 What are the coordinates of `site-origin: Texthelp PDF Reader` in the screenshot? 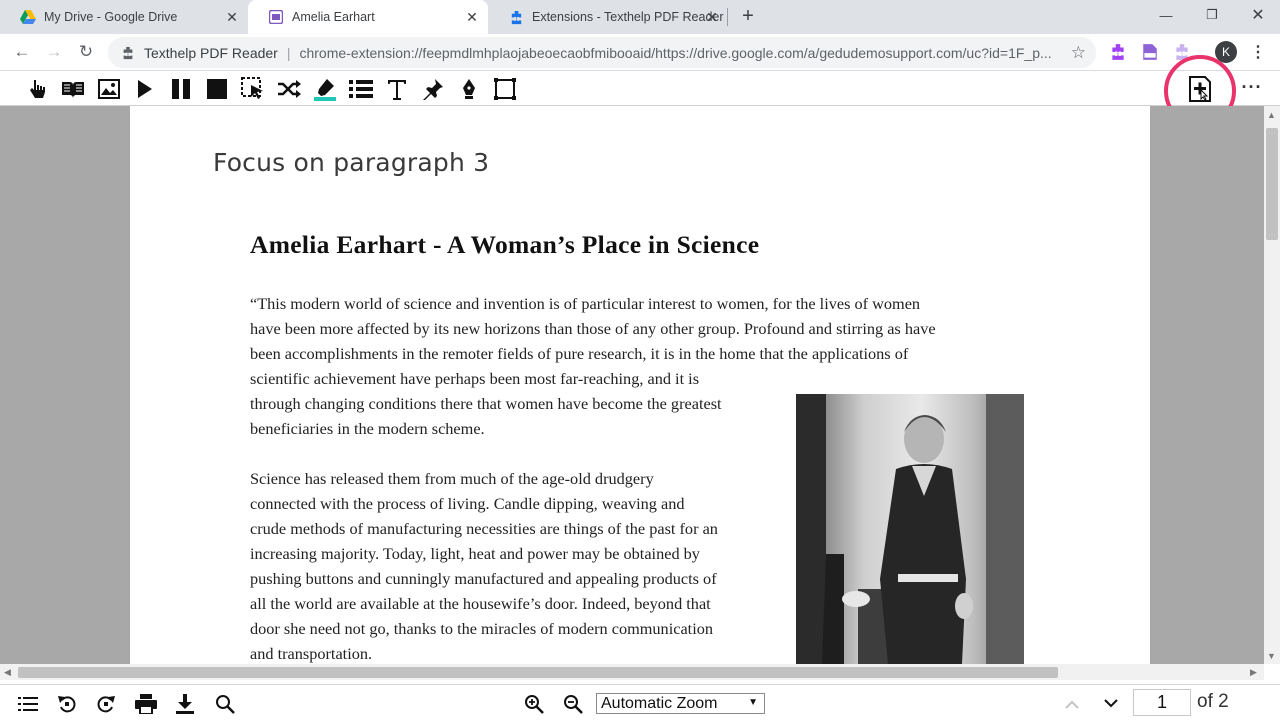 It's located at (211, 52).